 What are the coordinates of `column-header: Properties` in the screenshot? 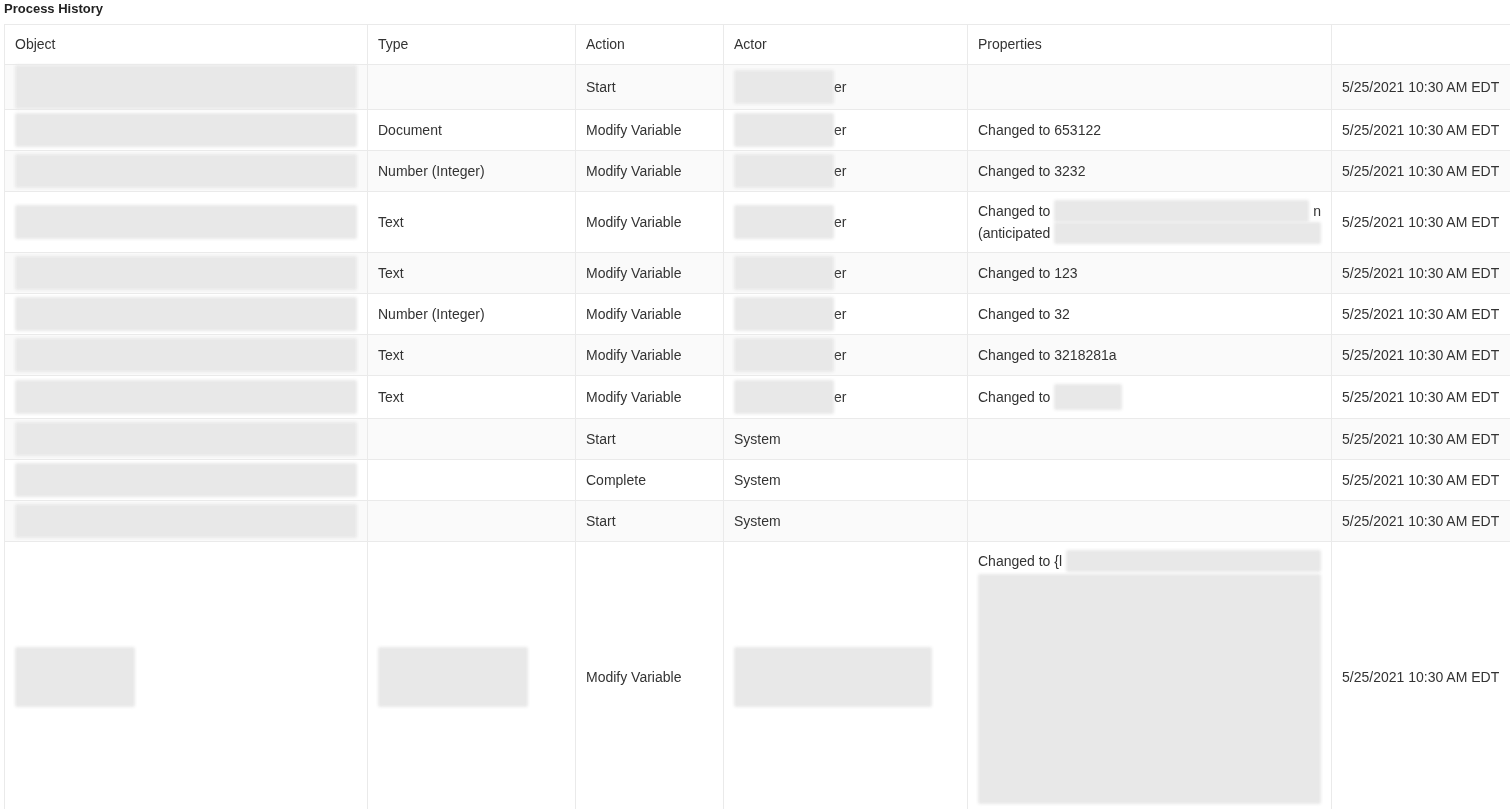 It's located at (1010, 44).